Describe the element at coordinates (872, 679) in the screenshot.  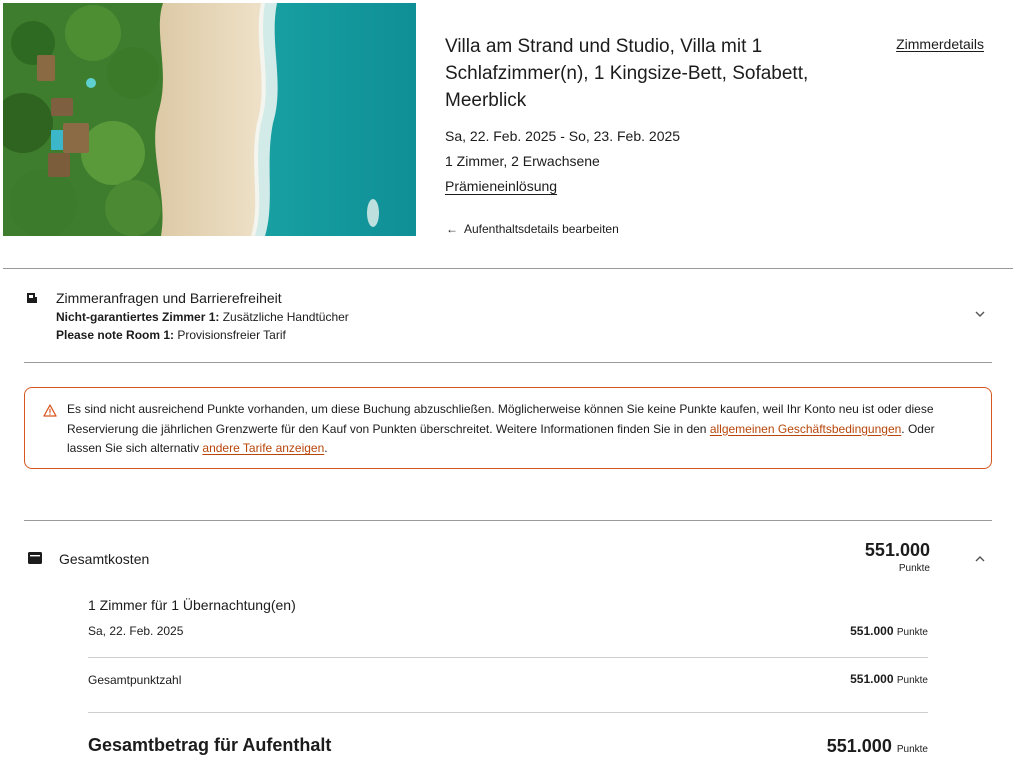
I see `total-points-number: 551.000` at that location.